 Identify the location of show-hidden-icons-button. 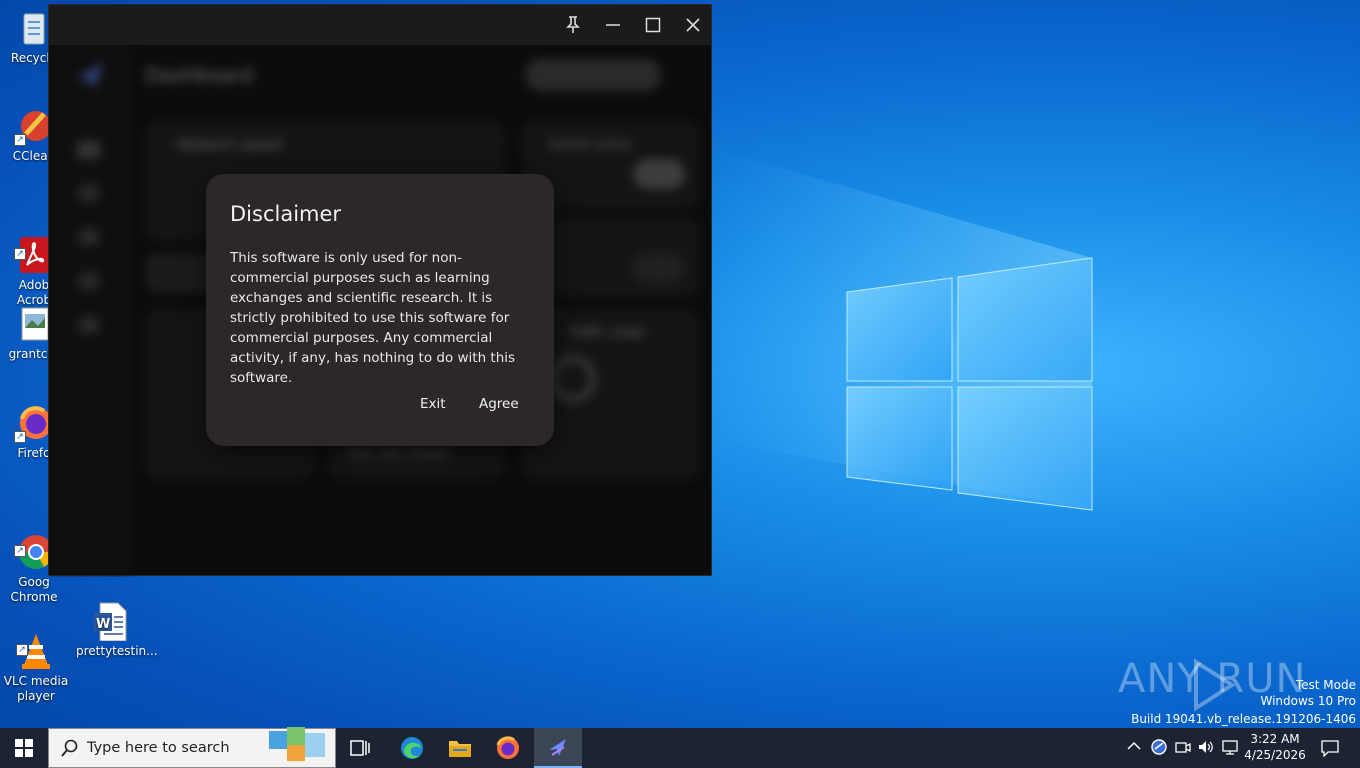
(1134, 748).